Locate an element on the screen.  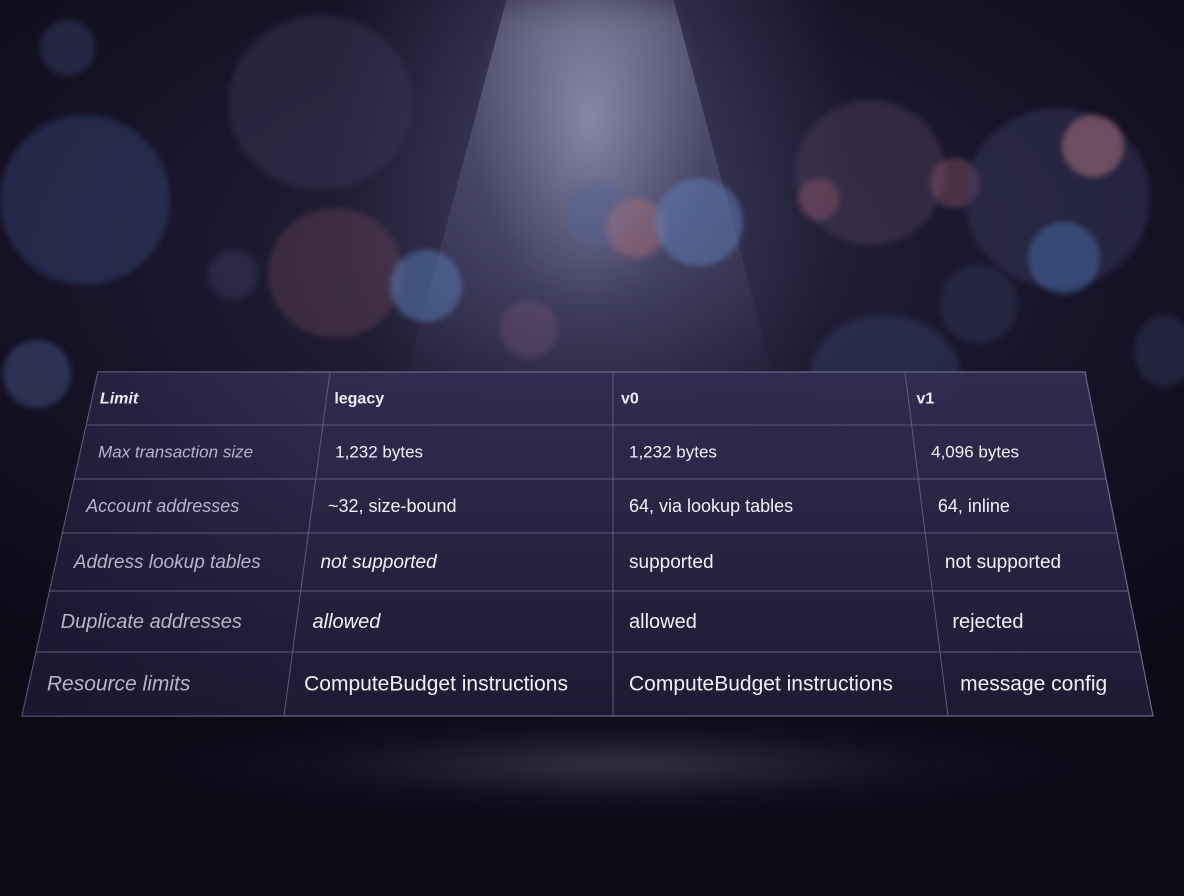
column-header-limit: Limit is located at coordinates (119, 399).